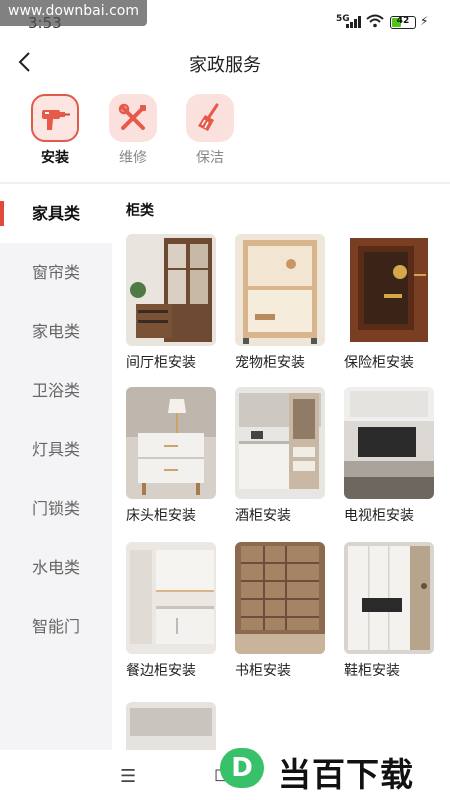 This screenshot has width=450, height=800. What do you see at coordinates (161, 516) in the screenshot?
I see `item-label: 床头柜安装` at bounding box center [161, 516].